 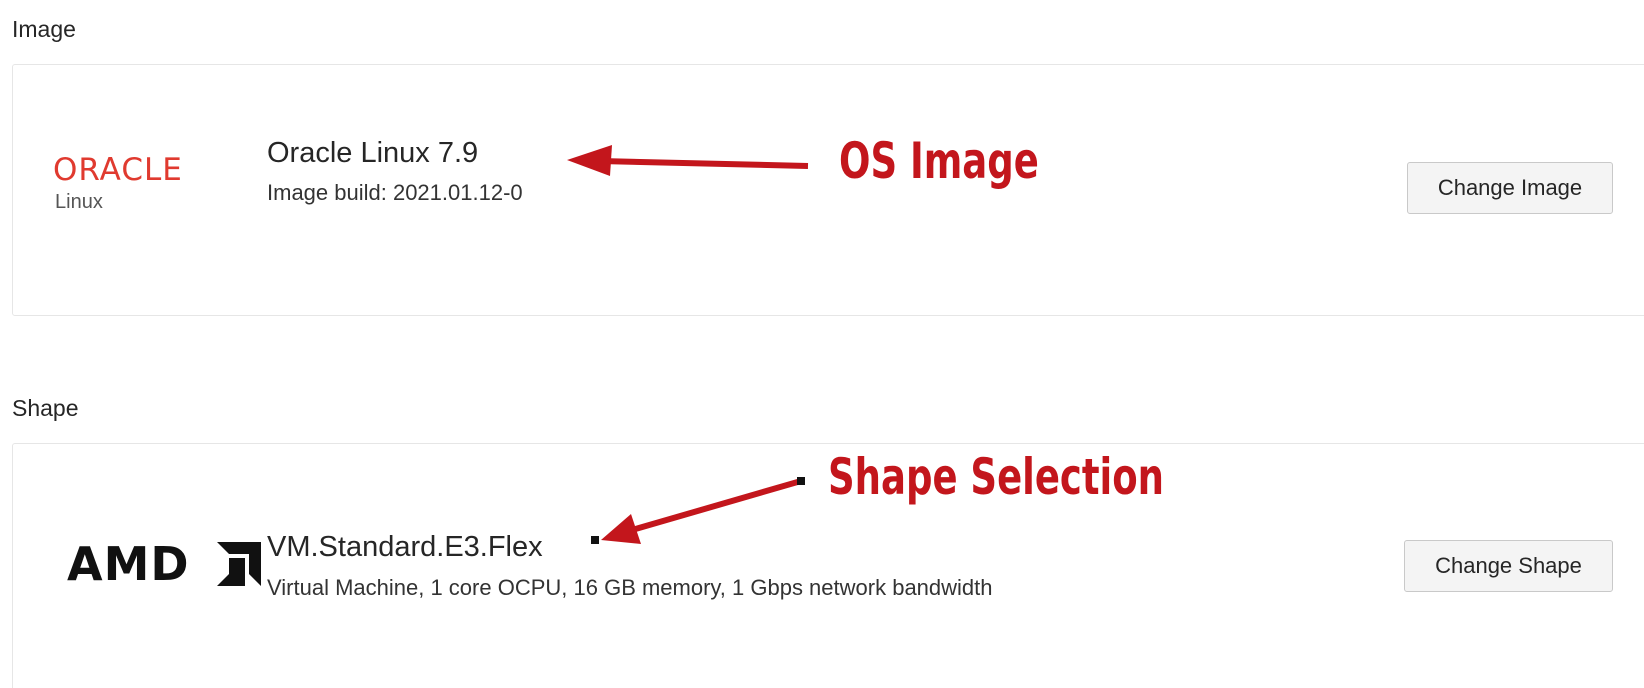 What do you see at coordinates (239, 564) in the screenshot?
I see `amd-arrow-mark-icon` at bounding box center [239, 564].